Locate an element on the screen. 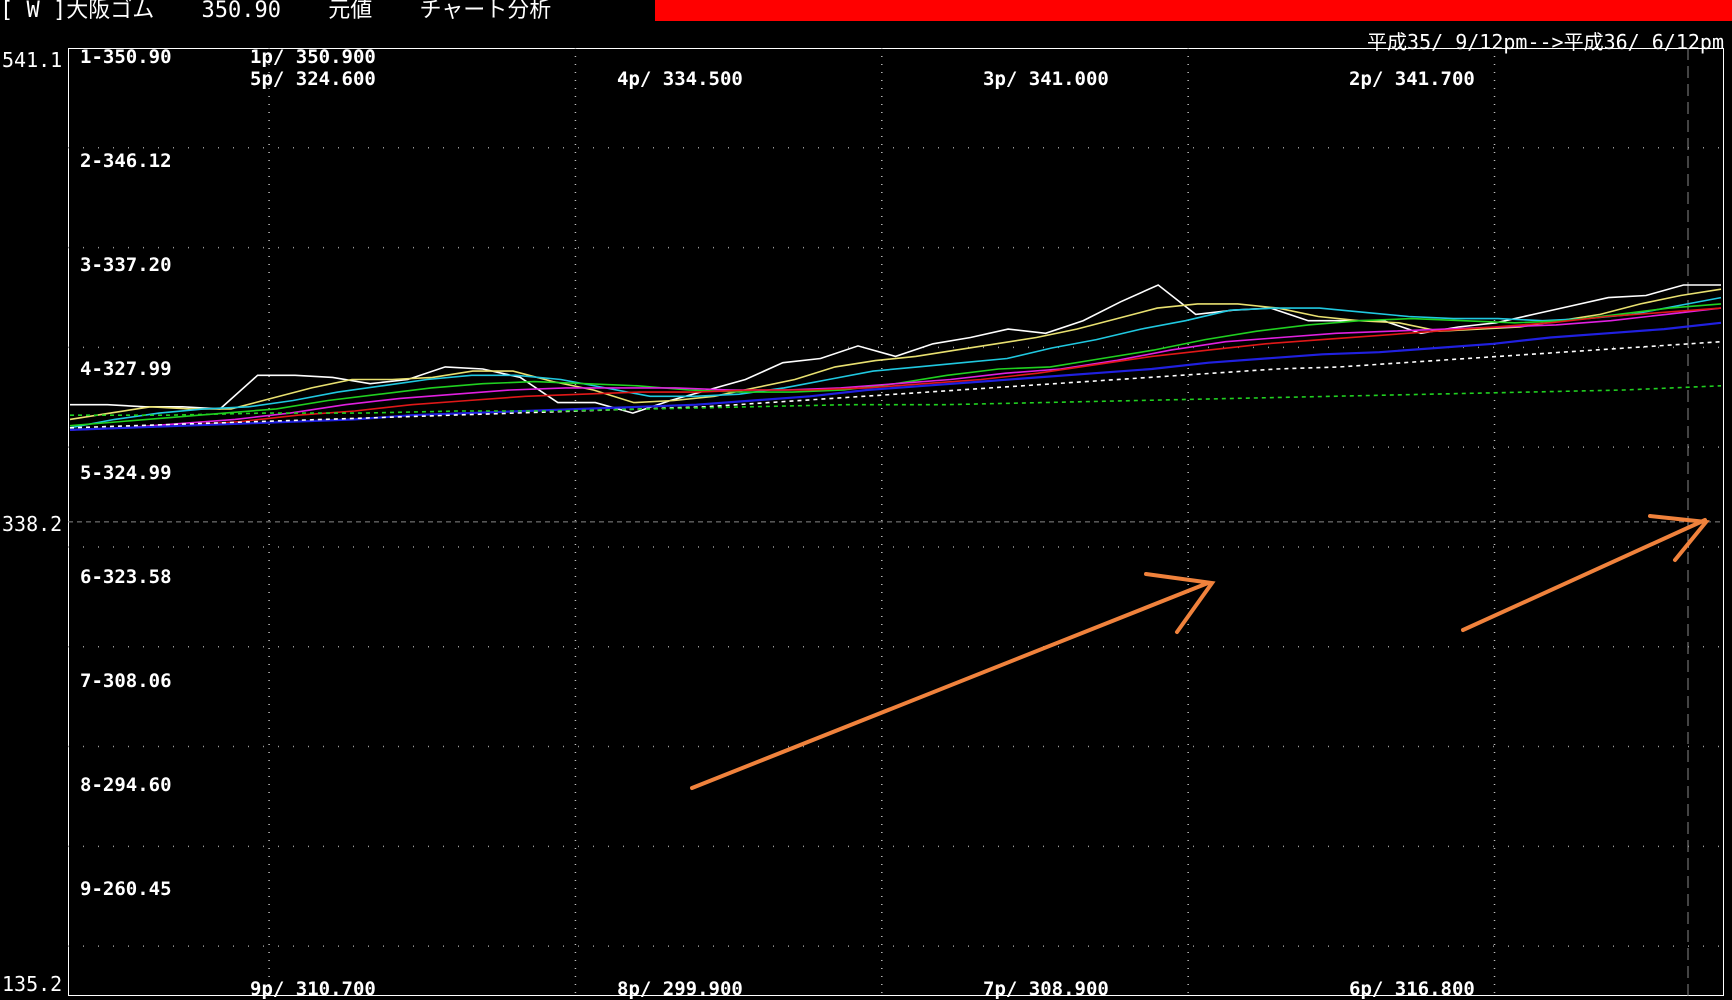 This screenshot has height=1000, width=1732. level-label: 8-294.60 is located at coordinates (126, 785).